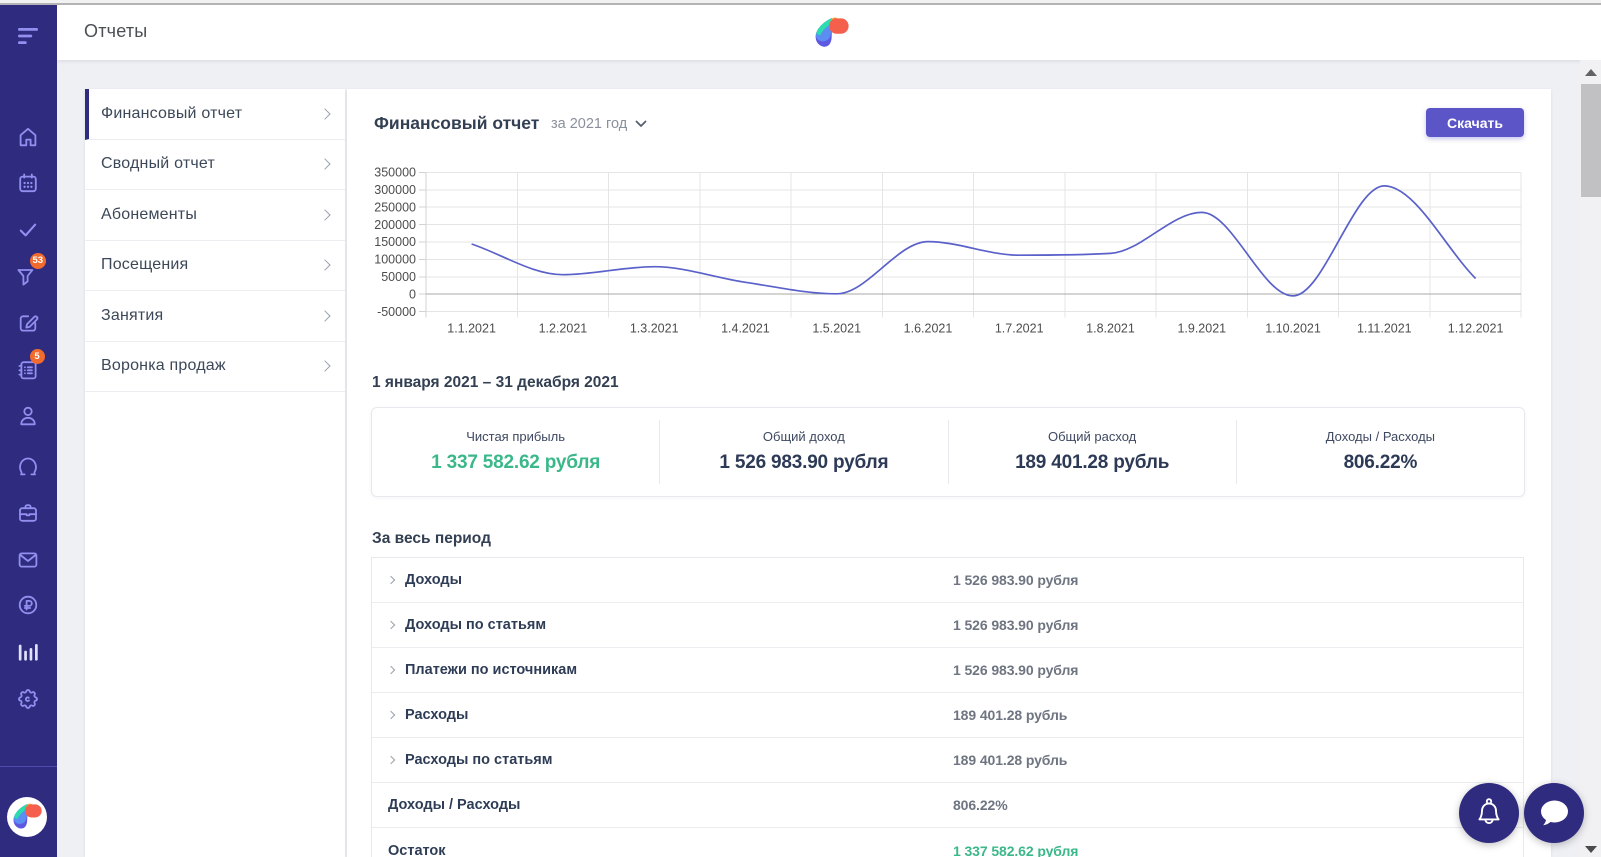 This screenshot has width=1601, height=857. I want to click on svg-text: 1.4.2021, so click(745, 329).